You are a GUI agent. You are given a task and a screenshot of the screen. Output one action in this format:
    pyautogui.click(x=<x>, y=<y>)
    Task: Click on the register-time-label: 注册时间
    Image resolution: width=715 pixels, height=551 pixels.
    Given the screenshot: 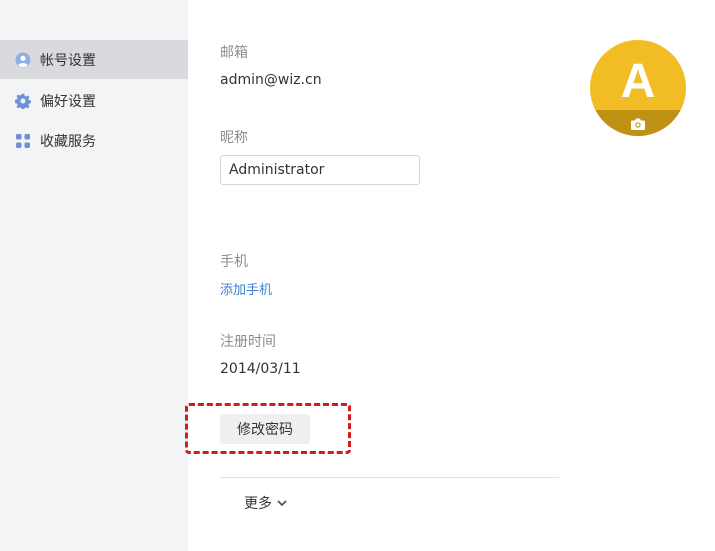 What is the action you would take?
    pyautogui.click(x=248, y=342)
    